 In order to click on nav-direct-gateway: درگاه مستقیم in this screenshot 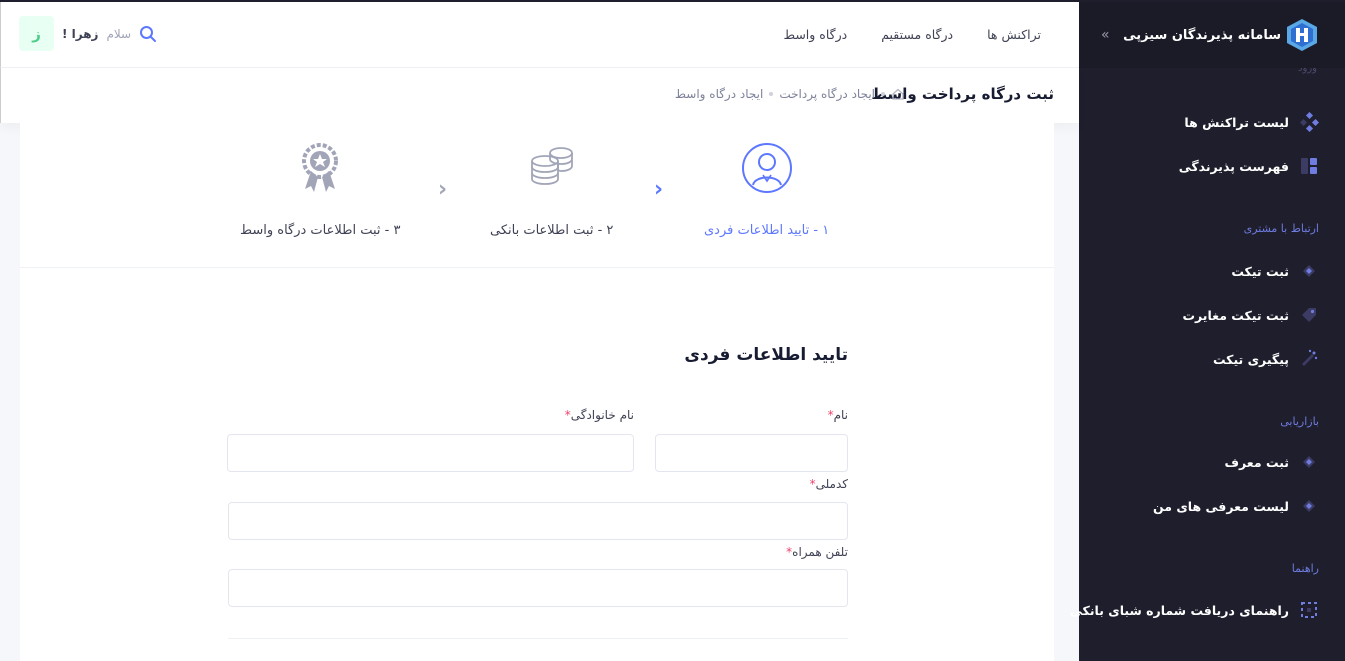, I will do `click(917, 34)`.